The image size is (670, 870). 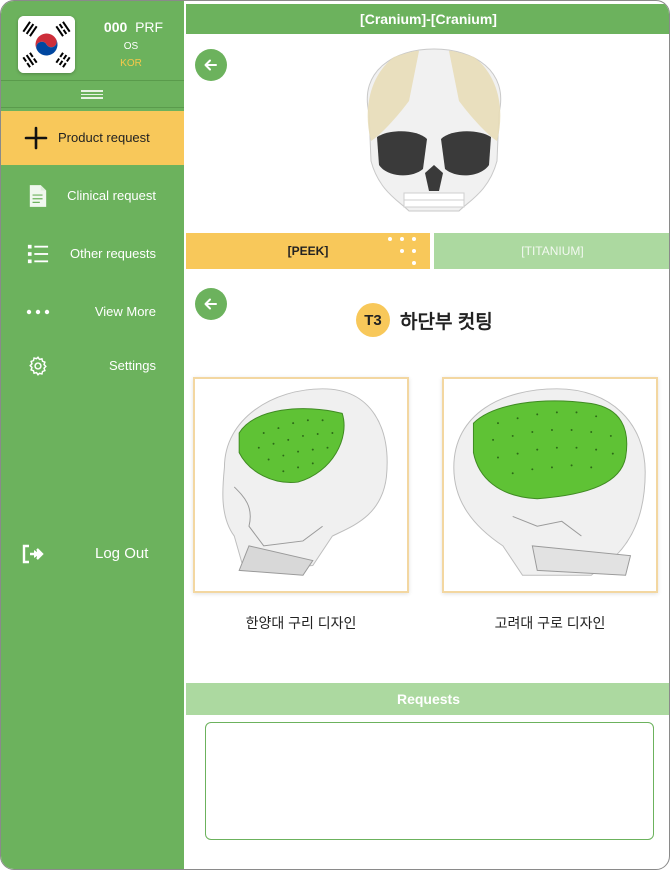 I want to click on profile-card: 000 PRF OS KOR, so click(x=92, y=41).